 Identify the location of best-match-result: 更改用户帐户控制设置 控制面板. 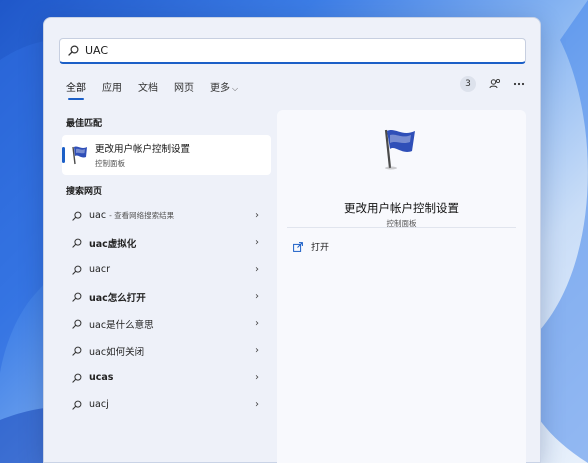
(166, 155).